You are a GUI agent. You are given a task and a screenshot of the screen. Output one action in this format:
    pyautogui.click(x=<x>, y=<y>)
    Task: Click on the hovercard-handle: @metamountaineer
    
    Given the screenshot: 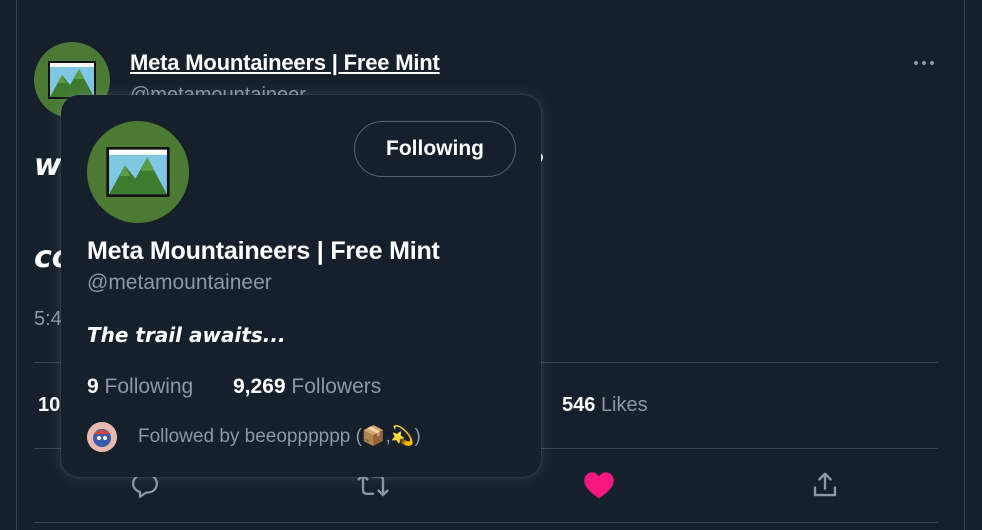 What is the action you would take?
    pyautogui.click(x=179, y=283)
    